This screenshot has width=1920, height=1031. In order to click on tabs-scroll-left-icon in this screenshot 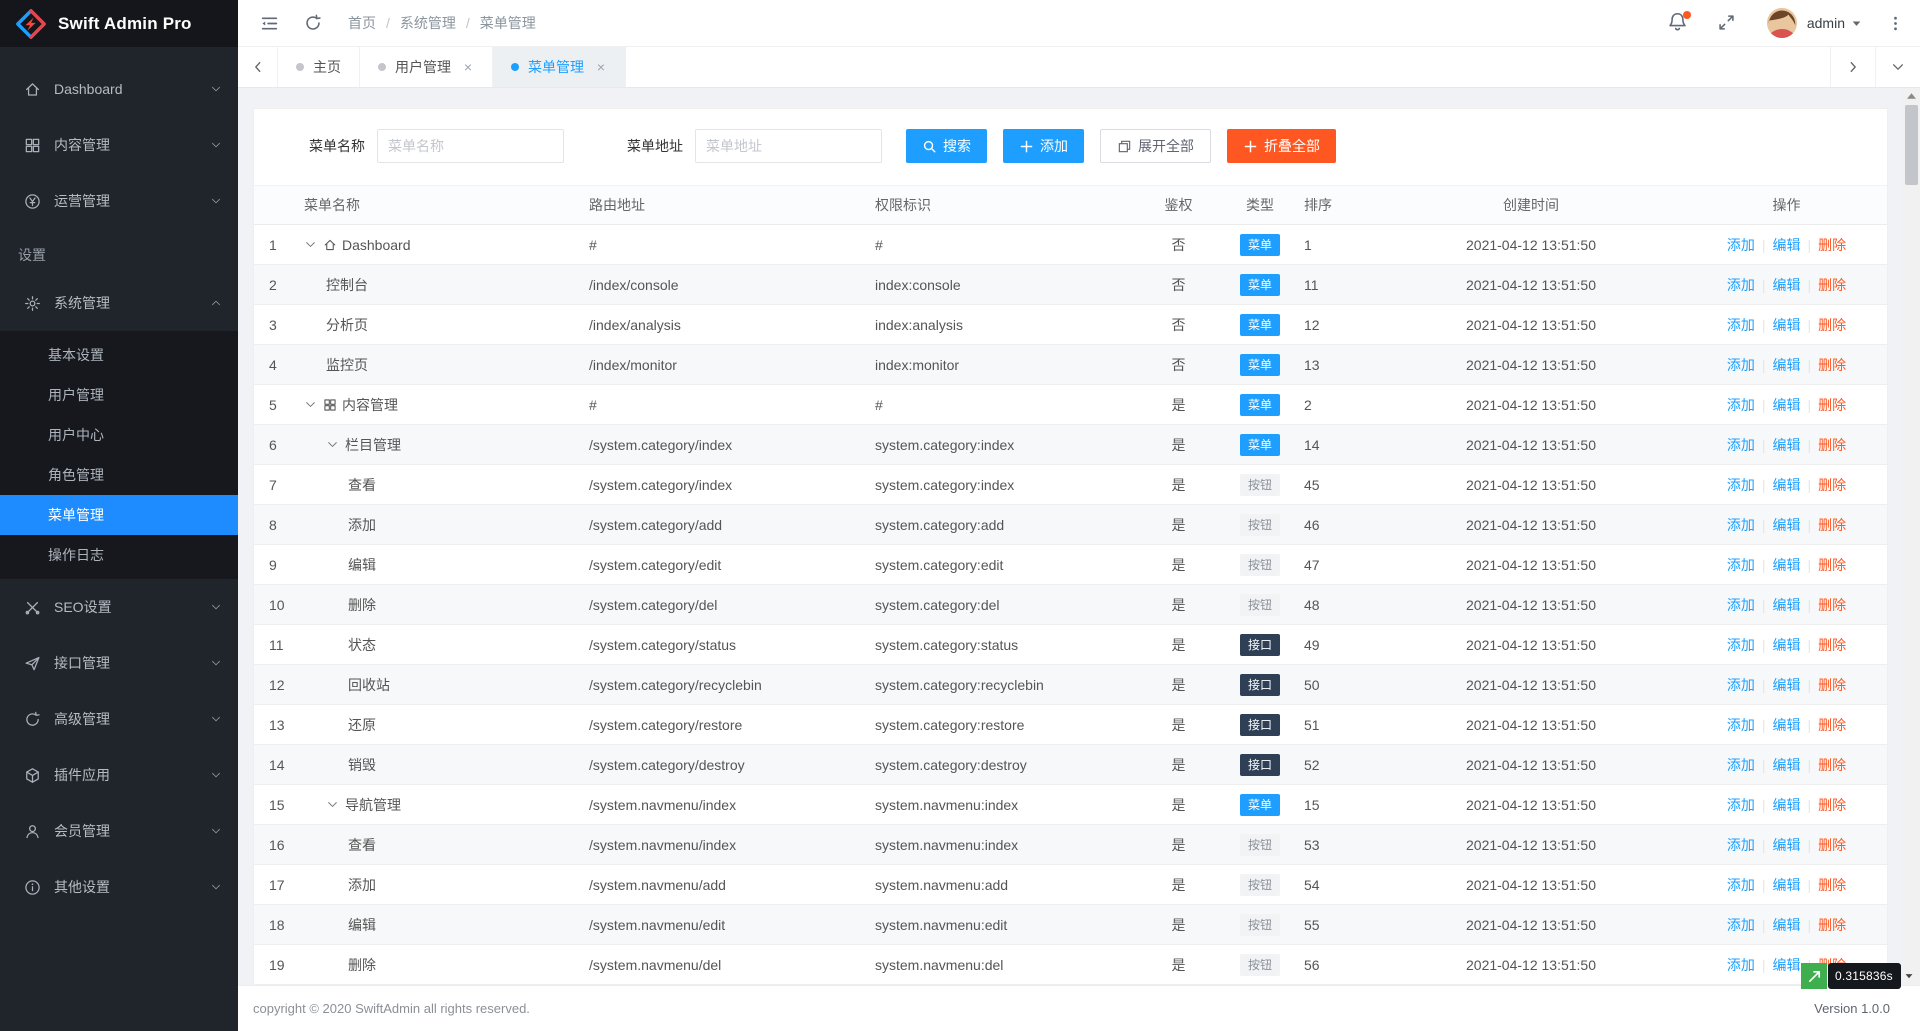, I will do `click(258, 67)`.